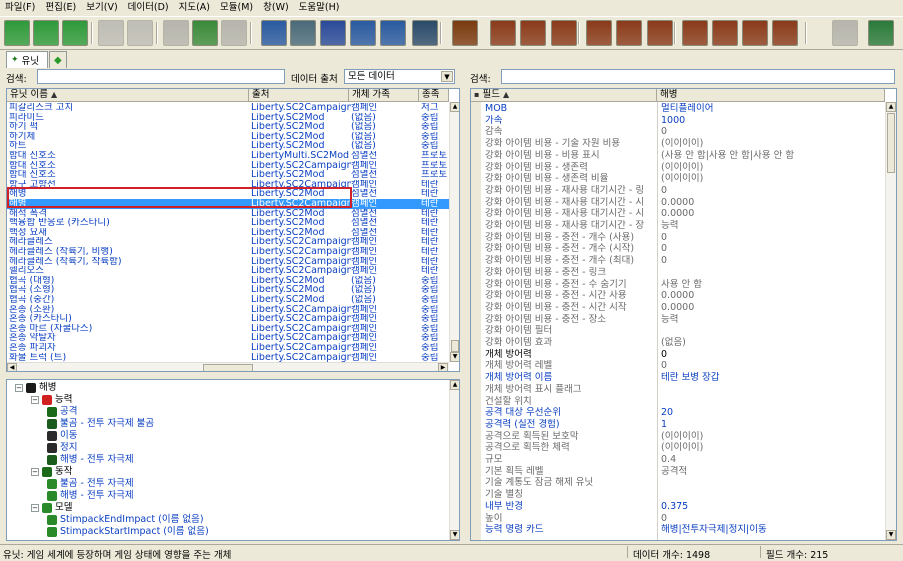  What do you see at coordinates (176, 33) in the screenshot?
I see `cut-icon` at bounding box center [176, 33].